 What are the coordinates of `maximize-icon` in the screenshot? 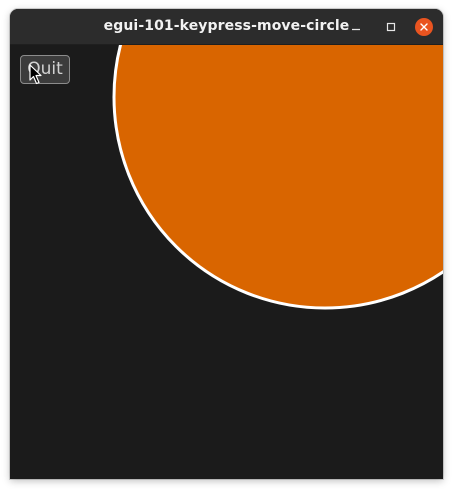 It's located at (391, 27).